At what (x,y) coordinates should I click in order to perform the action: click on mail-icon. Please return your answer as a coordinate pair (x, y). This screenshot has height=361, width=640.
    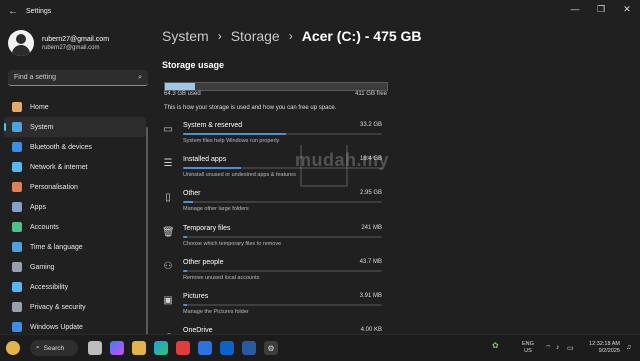
    Looking at the image, I should click on (249, 348).